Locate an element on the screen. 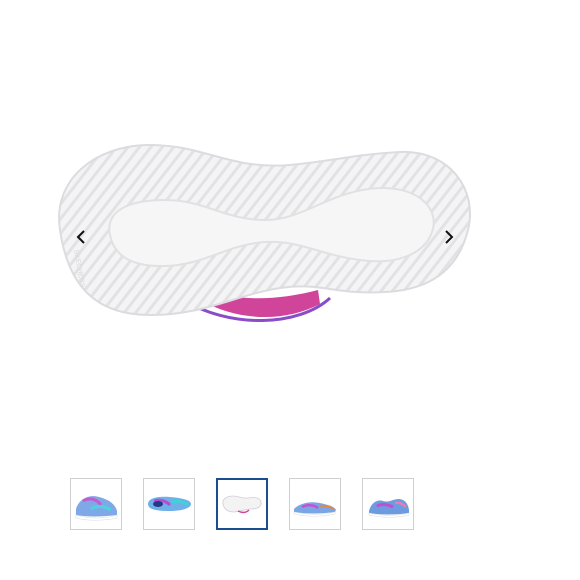 Image resolution: width=580 pixels, height=580 pixels. next-image-button is located at coordinates (449, 237).